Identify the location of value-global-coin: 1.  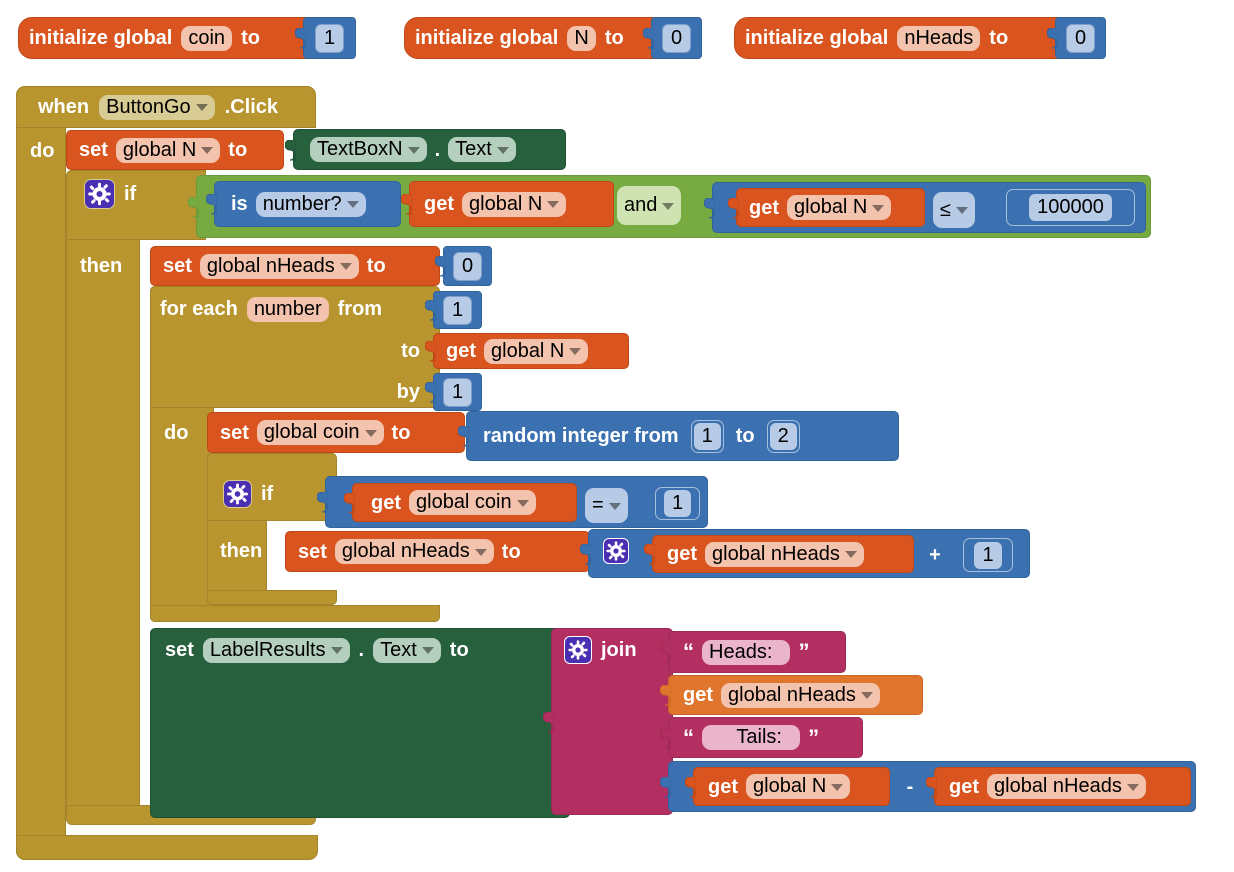
(325, 38).